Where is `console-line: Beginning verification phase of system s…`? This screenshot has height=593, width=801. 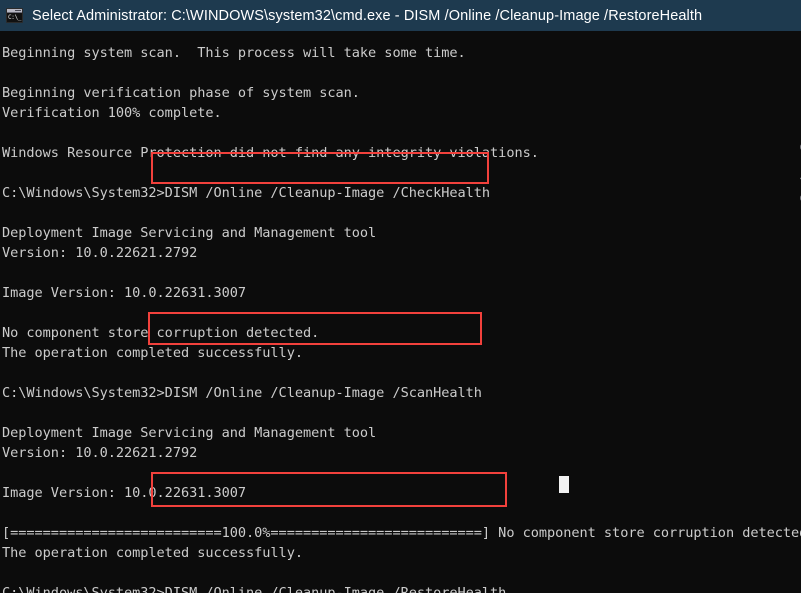 console-line: Beginning verification phase of system s… is located at coordinates (181, 93).